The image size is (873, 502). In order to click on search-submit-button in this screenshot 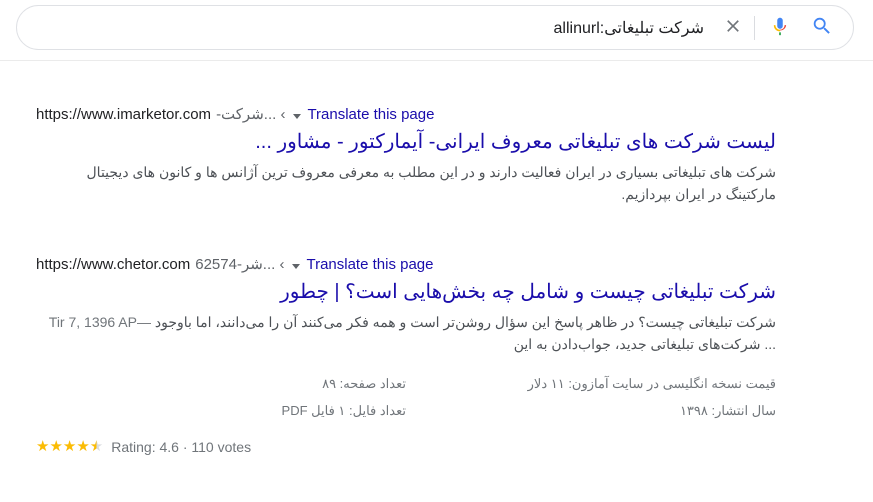, I will do `click(822, 28)`.